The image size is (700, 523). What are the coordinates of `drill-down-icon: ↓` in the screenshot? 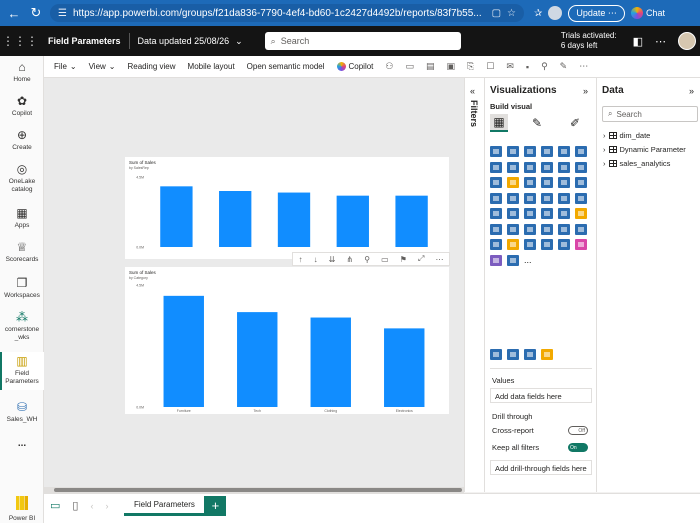 It's located at (316, 259).